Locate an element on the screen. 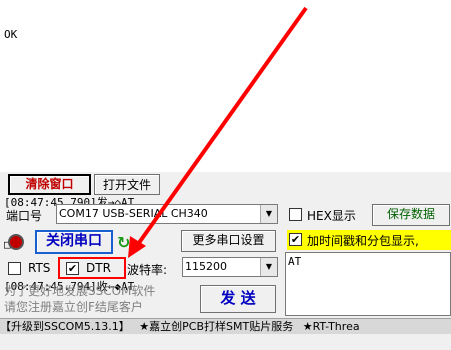  status-item: ★嘉立创PCB打样SMT贴片服务 is located at coordinates (216, 326).